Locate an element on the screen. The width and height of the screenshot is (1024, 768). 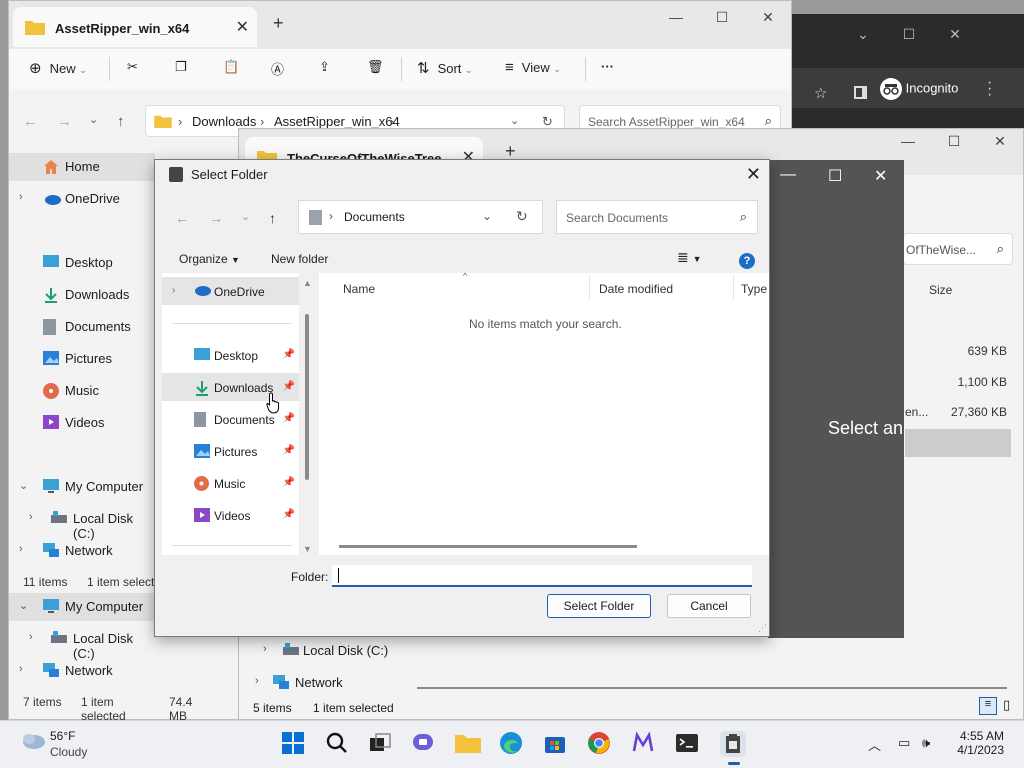
volume-icon: 🕪 is located at coordinates (926, 743).